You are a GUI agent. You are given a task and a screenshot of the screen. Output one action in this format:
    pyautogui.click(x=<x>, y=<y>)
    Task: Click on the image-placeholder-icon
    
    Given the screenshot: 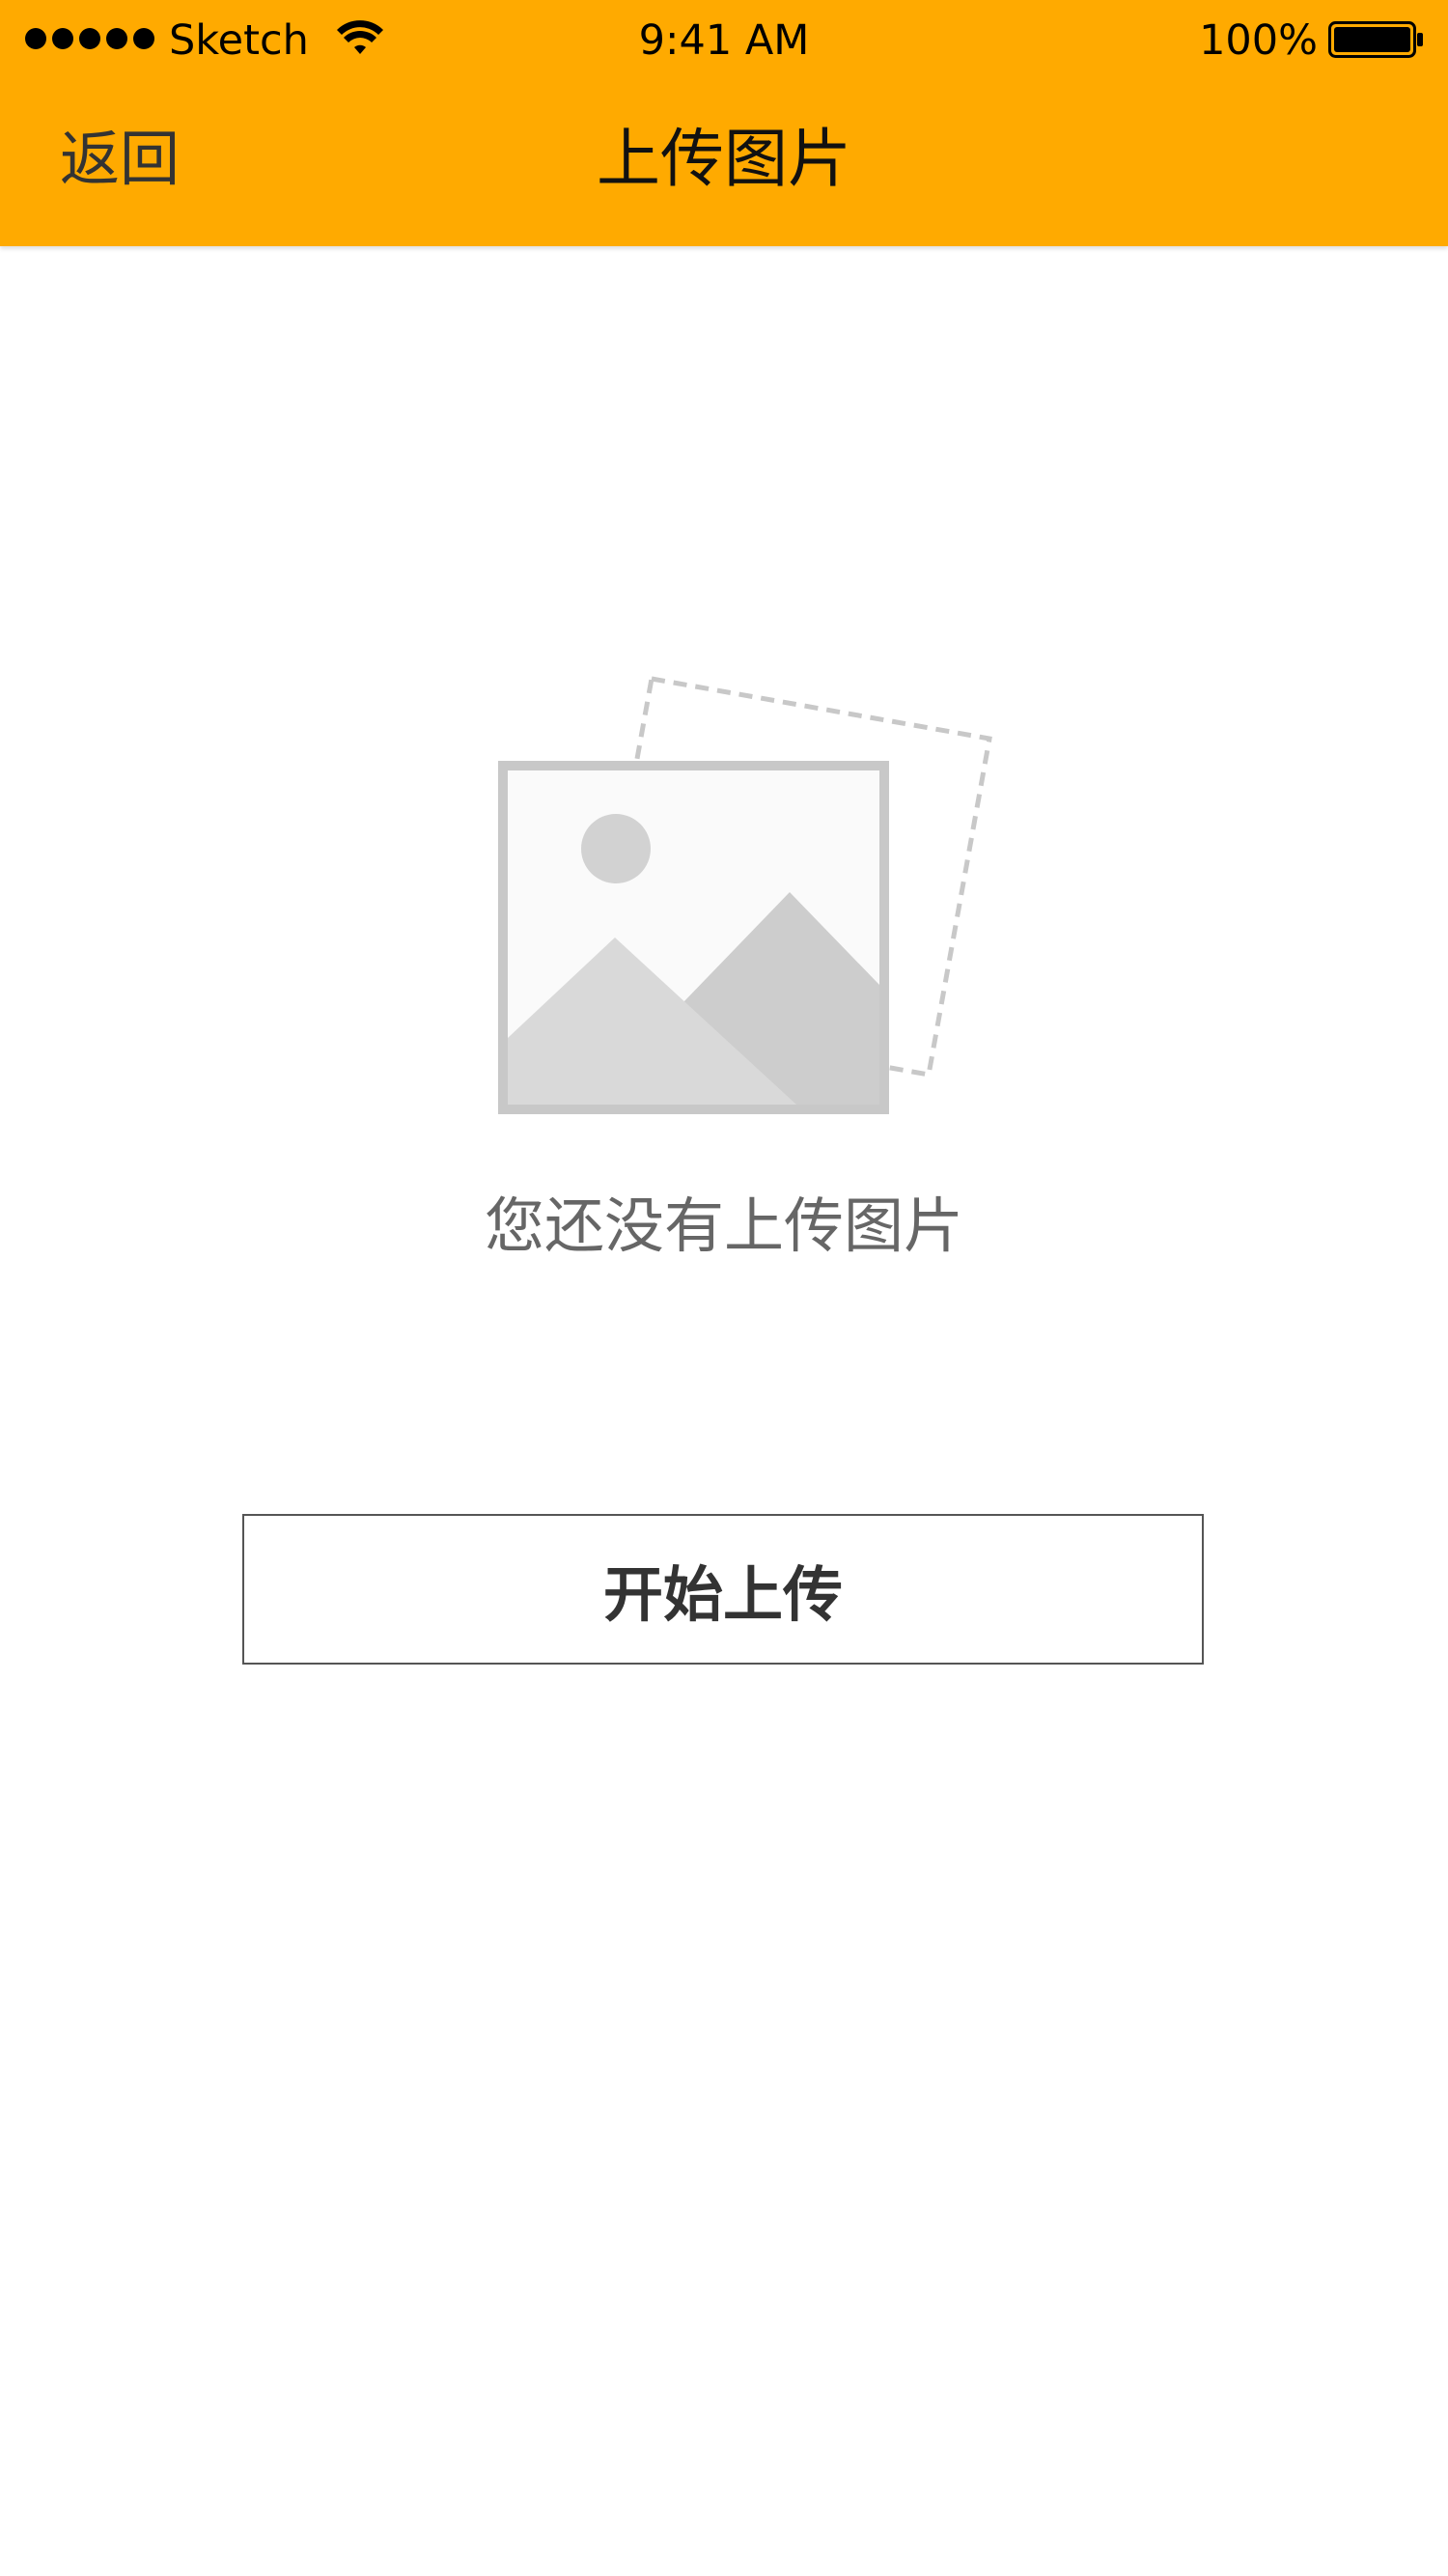 What is the action you would take?
    pyautogui.click(x=745, y=895)
    